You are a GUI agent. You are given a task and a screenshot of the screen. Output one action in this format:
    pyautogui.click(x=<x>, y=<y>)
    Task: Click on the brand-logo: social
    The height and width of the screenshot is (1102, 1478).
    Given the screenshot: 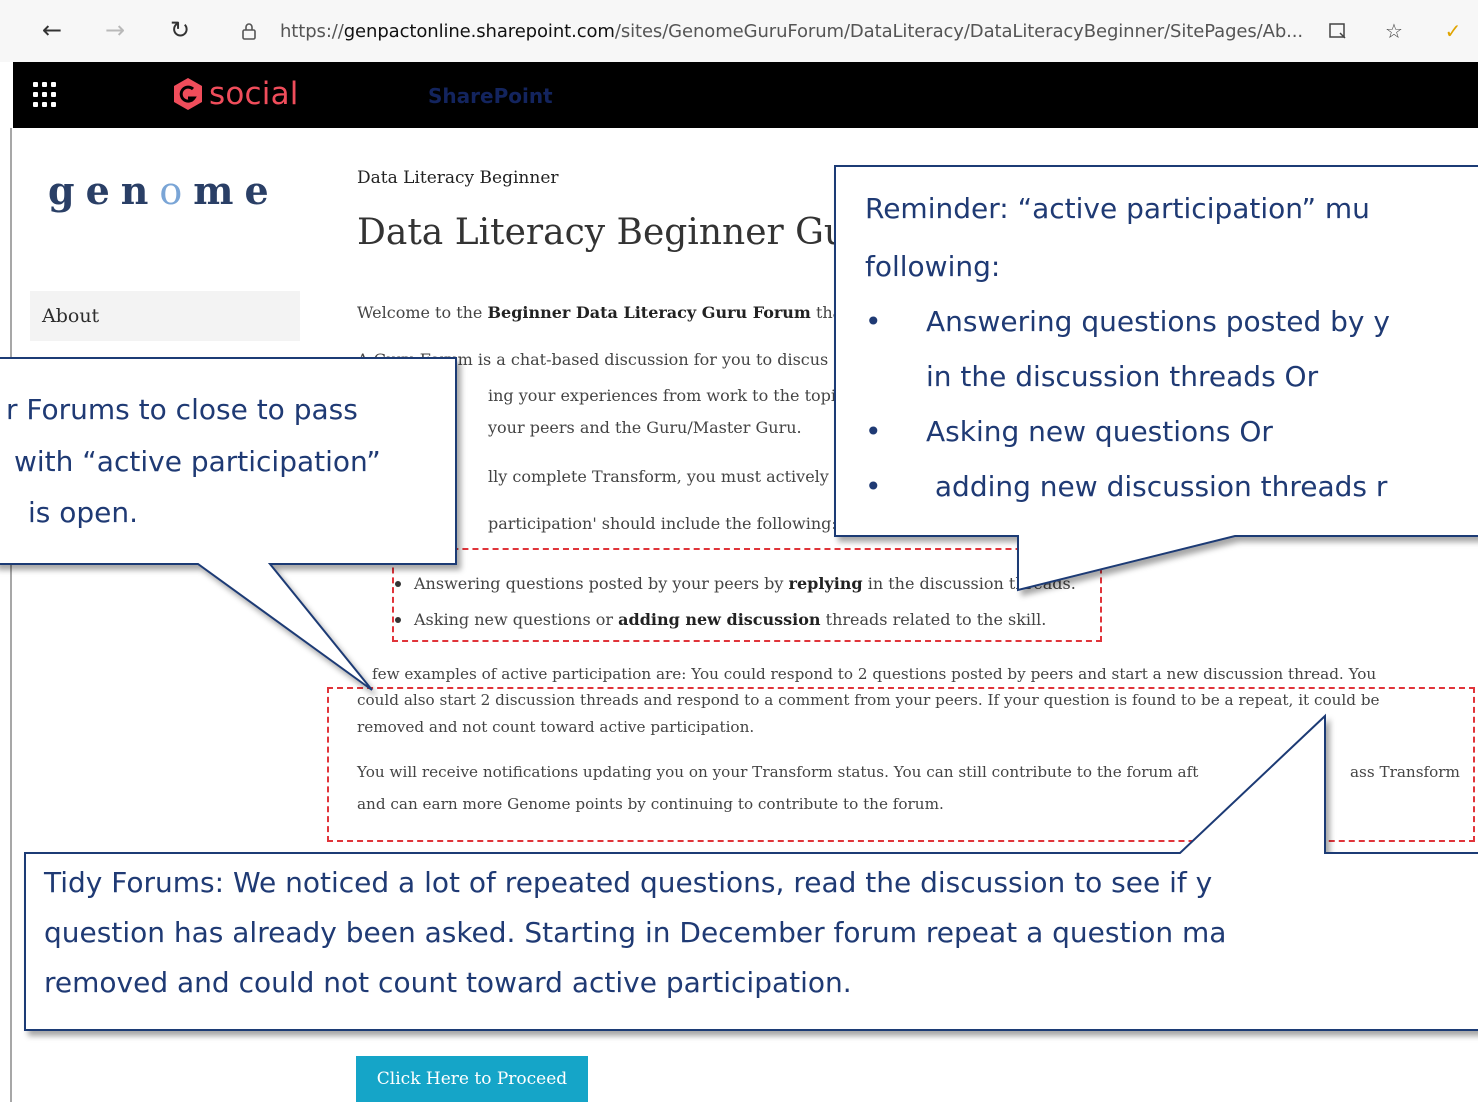 What is the action you would take?
    pyautogui.click(x=236, y=94)
    